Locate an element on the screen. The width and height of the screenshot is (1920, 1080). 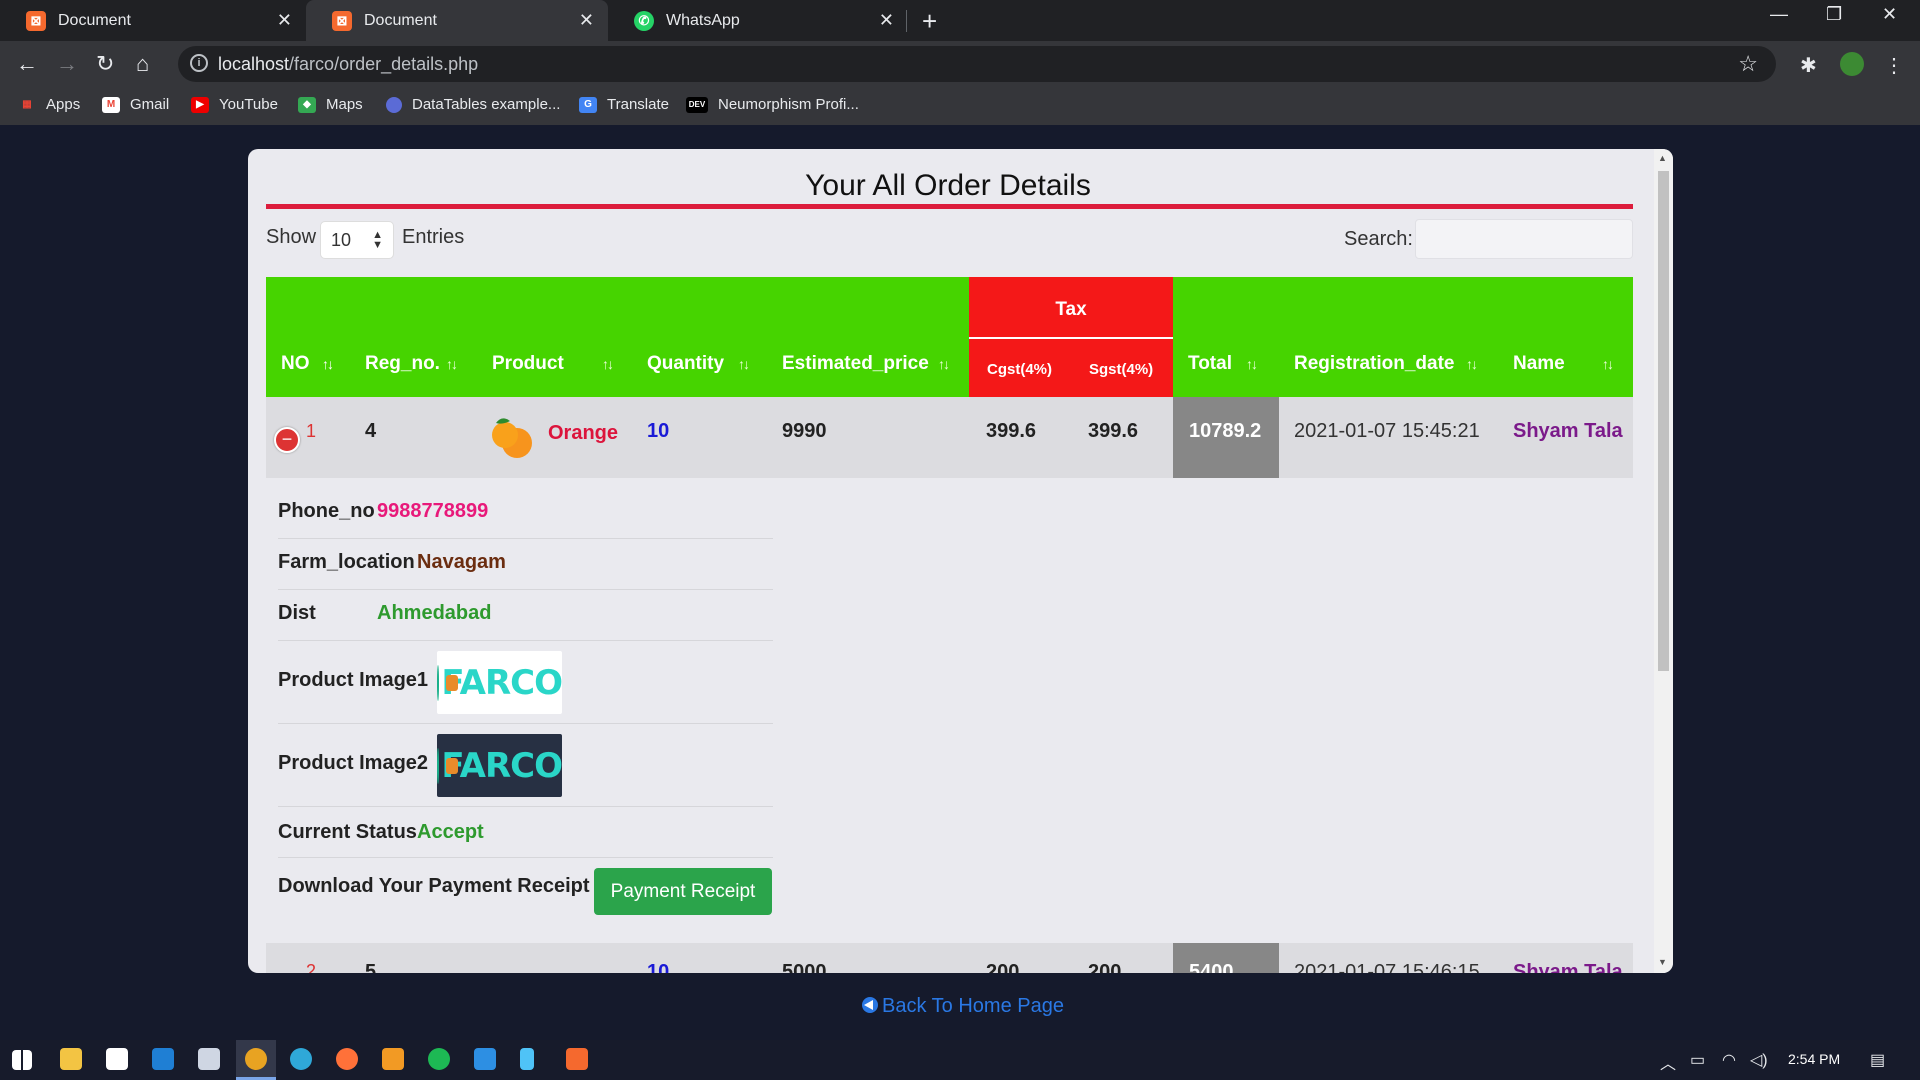
dev-icon: DEV is located at coordinates (697, 104).